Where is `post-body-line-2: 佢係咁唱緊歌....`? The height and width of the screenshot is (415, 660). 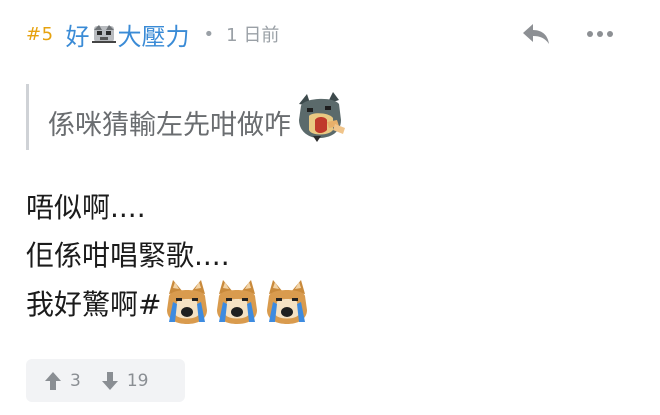
post-body-line-2: 佢係咁唱緊歌.... is located at coordinates (128, 254).